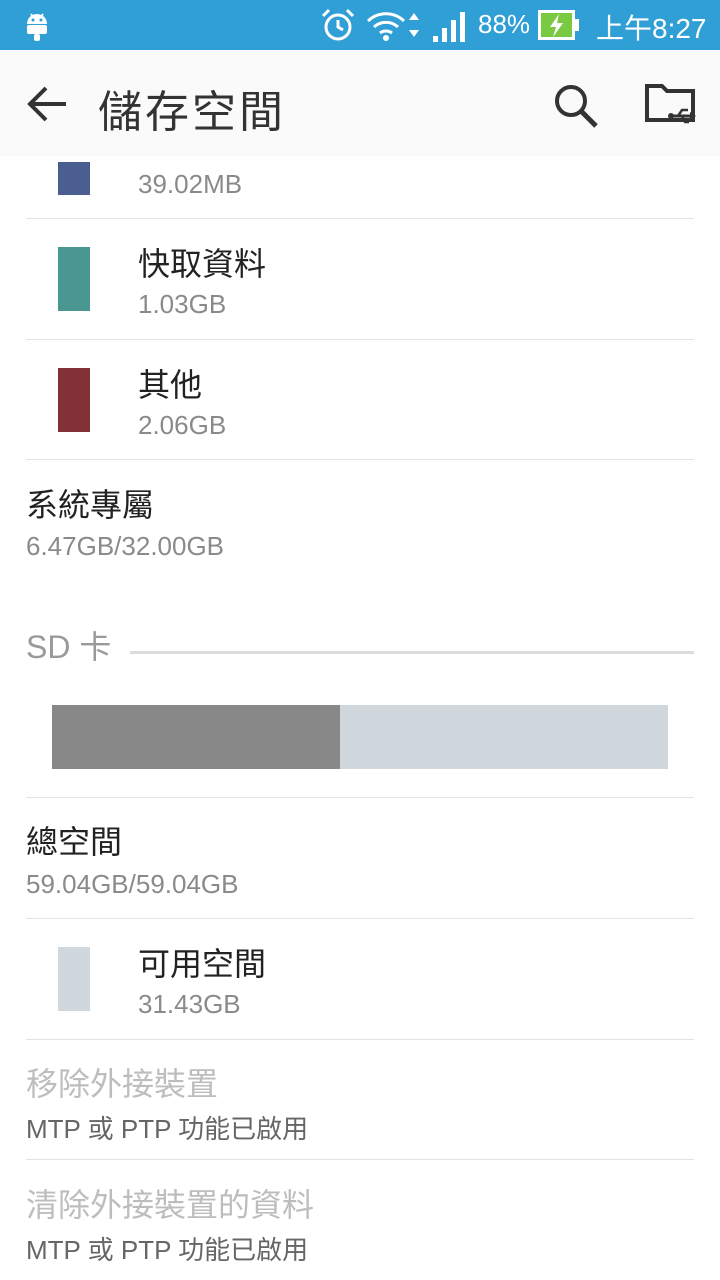 The width and height of the screenshot is (720, 1280). What do you see at coordinates (412, 652) in the screenshot?
I see `section-divider` at bounding box center [412, 652].